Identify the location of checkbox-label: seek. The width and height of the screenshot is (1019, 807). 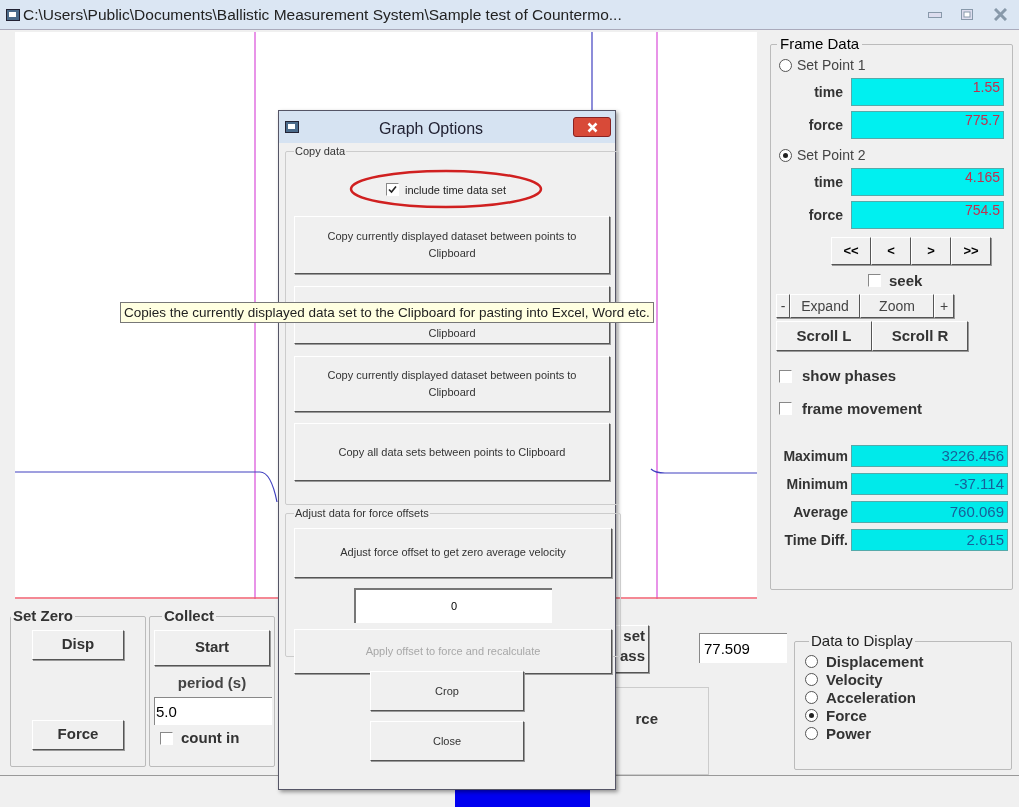
(906, 280).